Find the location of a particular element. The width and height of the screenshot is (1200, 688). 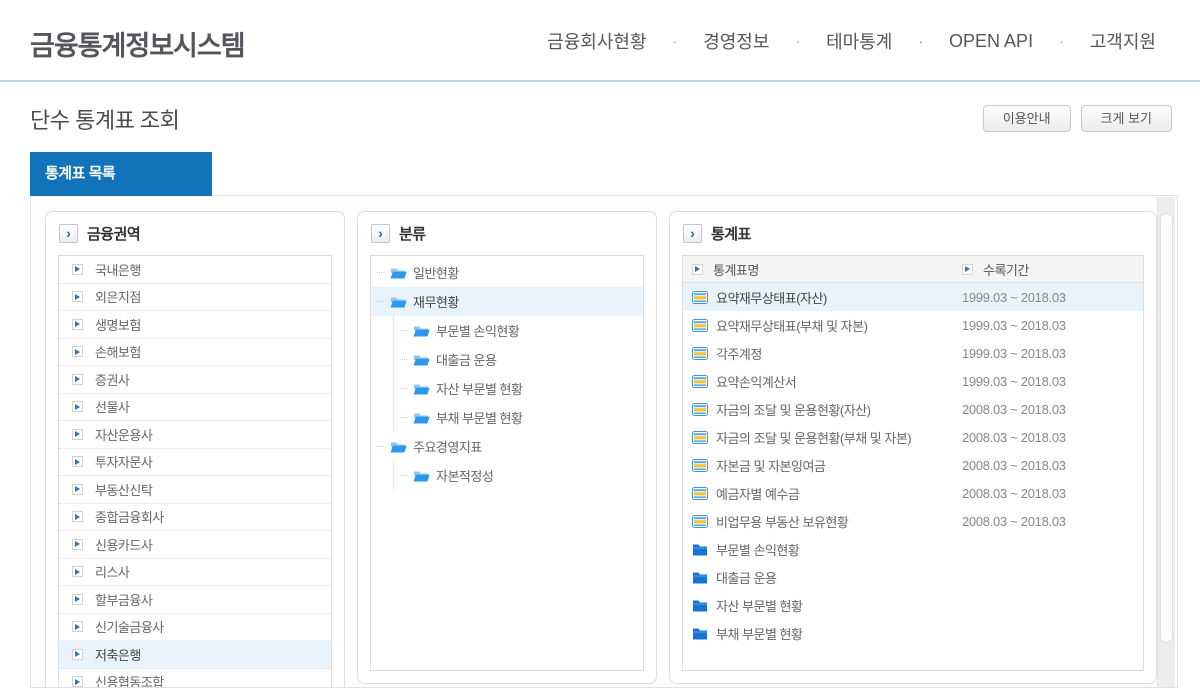

sector-item: 신용카드사 is located at coordinates (195, 545).